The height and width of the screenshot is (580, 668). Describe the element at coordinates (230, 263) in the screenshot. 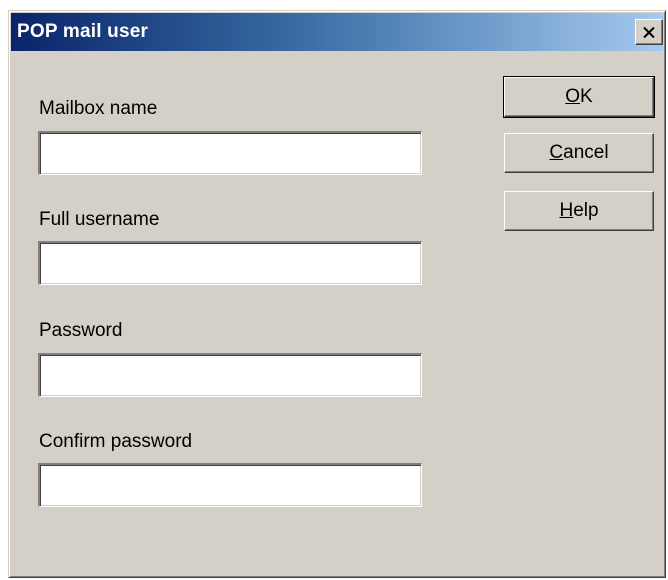

I see `full-username-input` at that location.